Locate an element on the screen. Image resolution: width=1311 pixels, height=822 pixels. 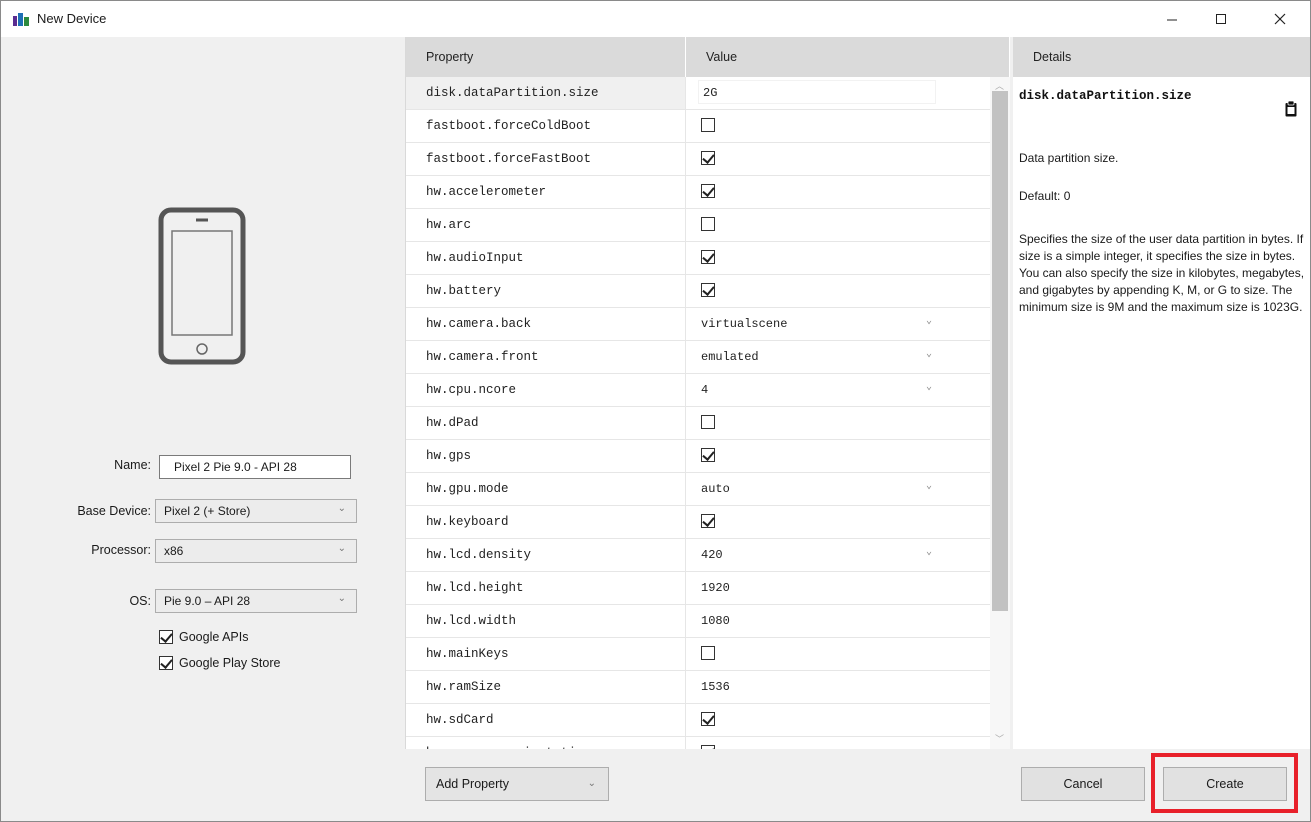
table-row: hw.battery is located at coordinates (698, 291).